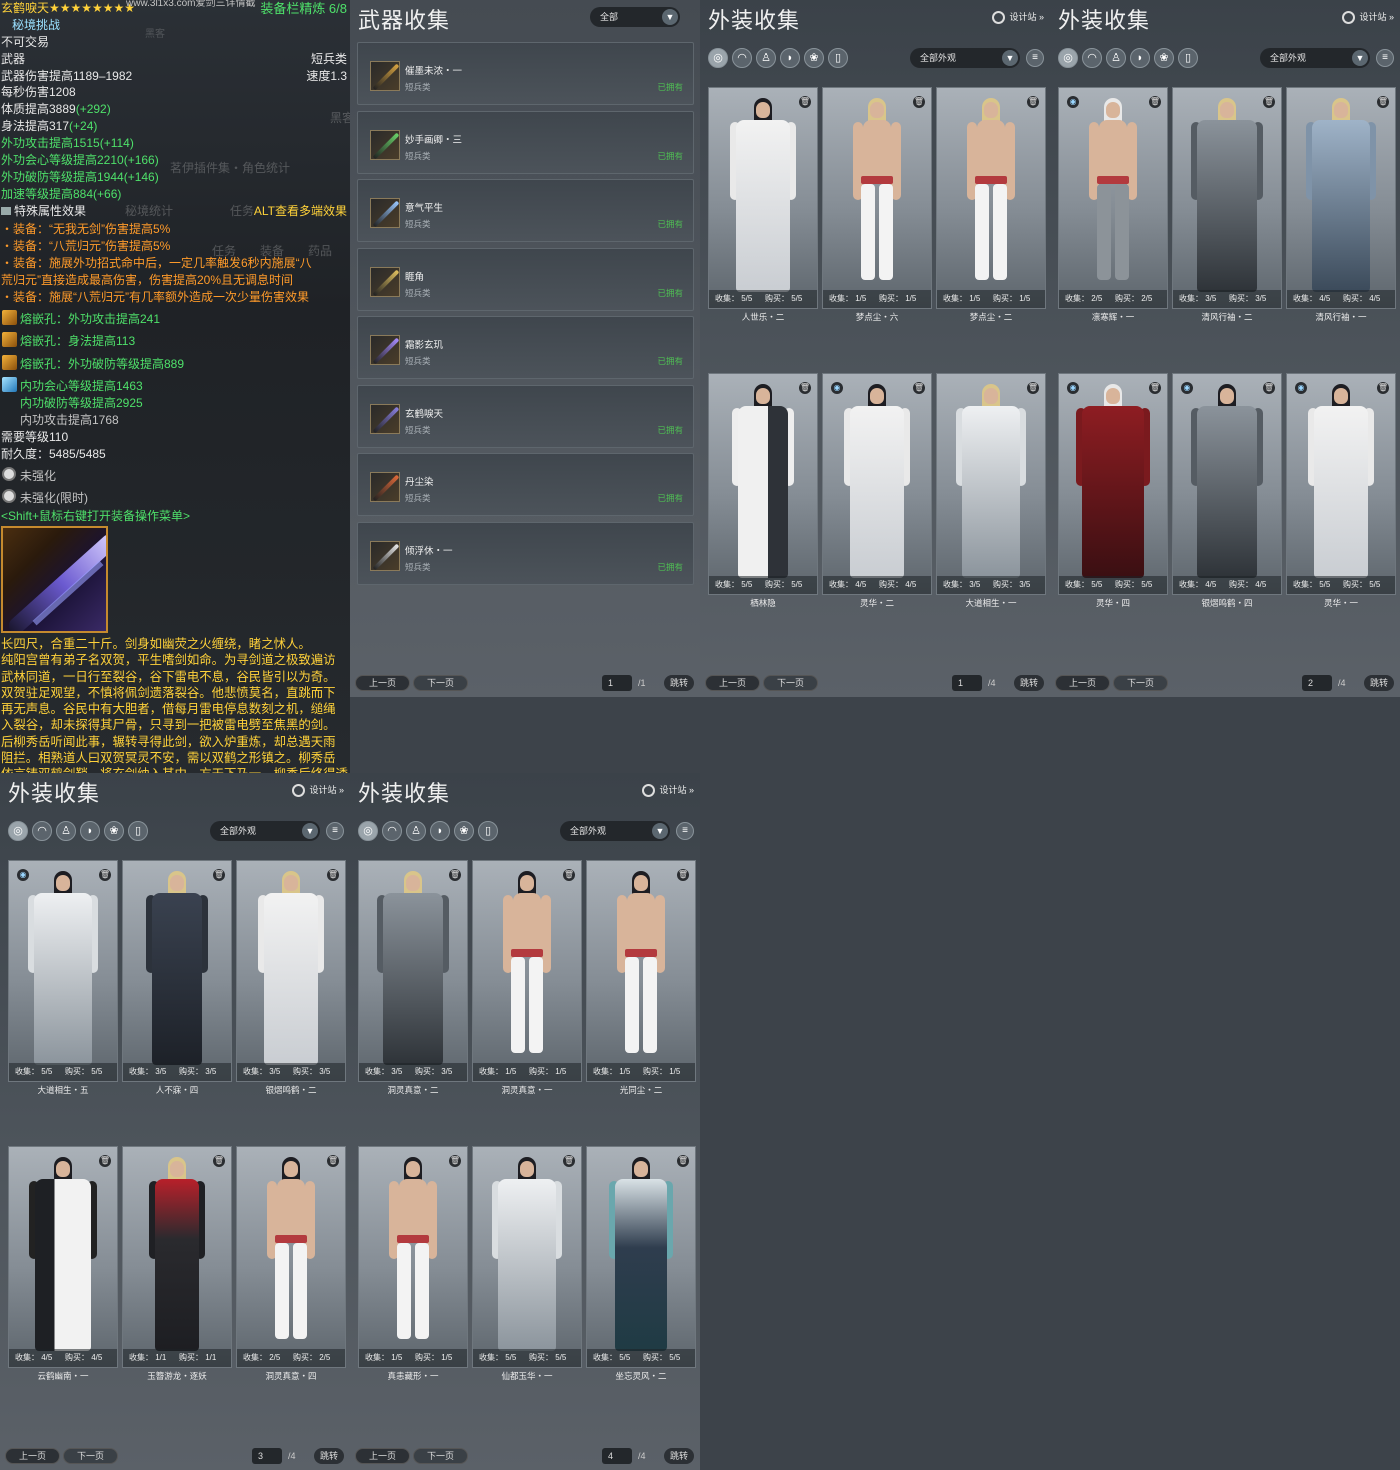 This screenshot has width=1400, height=1470. I want to click on weapon-list-item: 睚角 短兵类 已拥有, so click(525, 279).